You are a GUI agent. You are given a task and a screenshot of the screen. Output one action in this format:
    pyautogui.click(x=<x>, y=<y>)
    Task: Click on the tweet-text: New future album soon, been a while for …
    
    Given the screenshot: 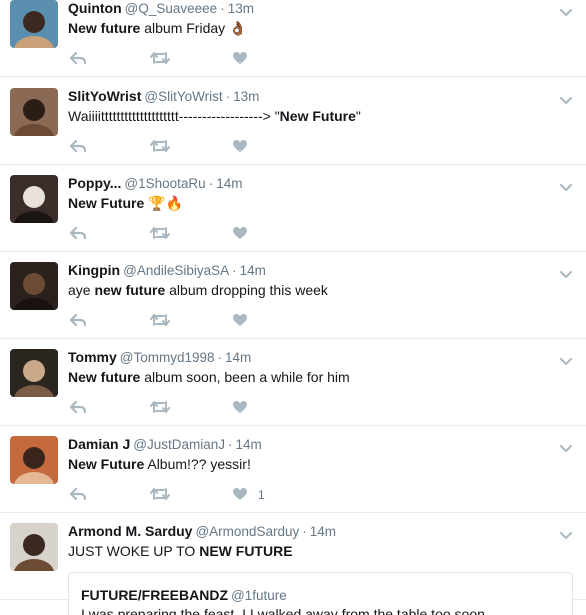 What is the action you would take?
    pyautogui.click(x=209, y=377)
    